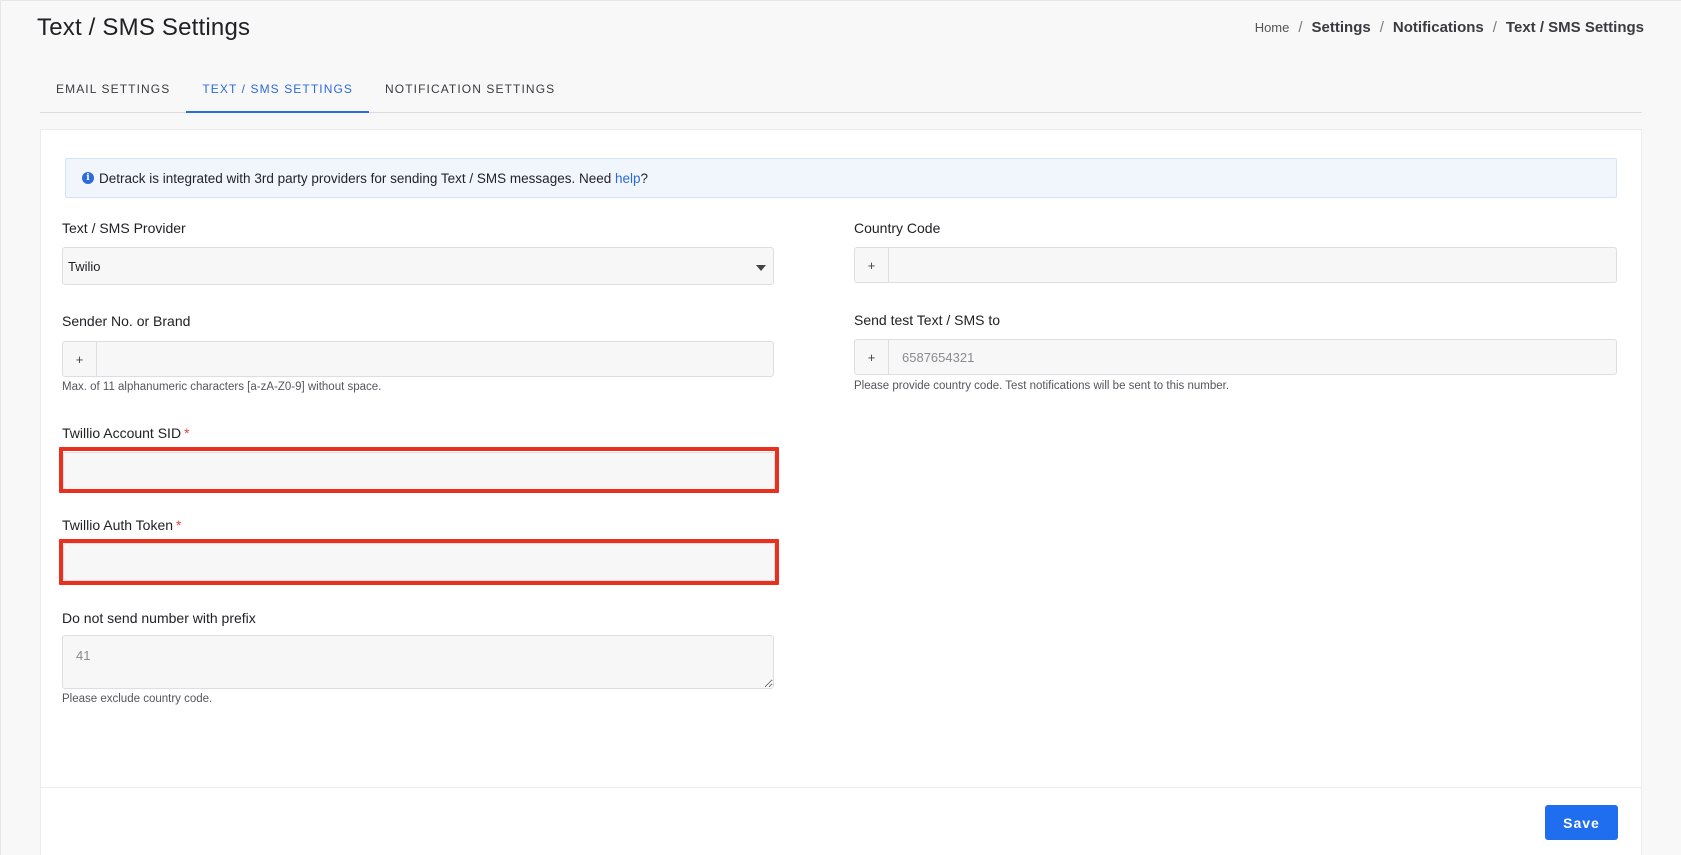 This screenshot has height=855, width=1681. What do you see at coordinates (159, 618) in the screenshot?
I see `exclude-prefix-label: Do not send number with prefix` at bounding box center [159, 618].